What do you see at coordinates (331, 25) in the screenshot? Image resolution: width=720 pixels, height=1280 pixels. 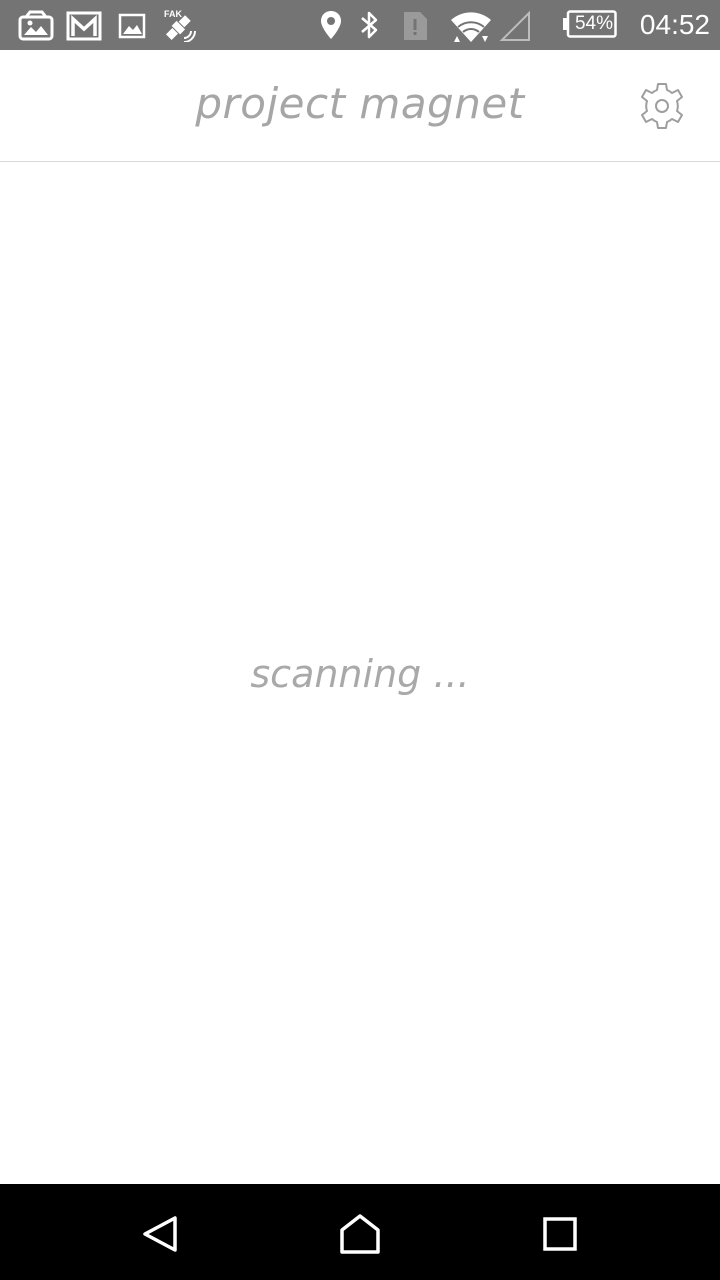 I see `location-icon` at bounding box center [331, 25].